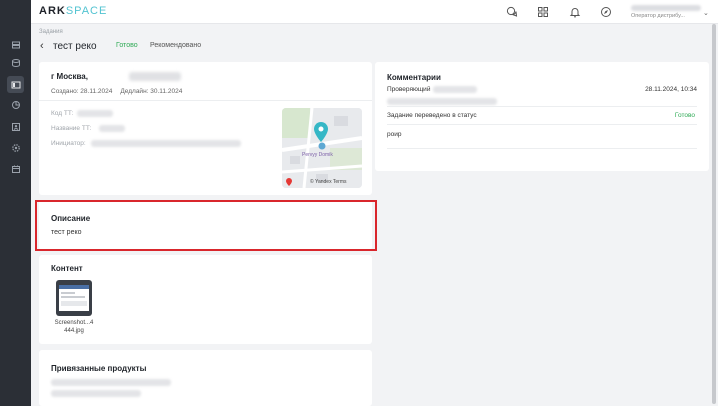 This screenshot has height=406, width=718. I want to click on comment-meta-redacted, so click(442, 101).